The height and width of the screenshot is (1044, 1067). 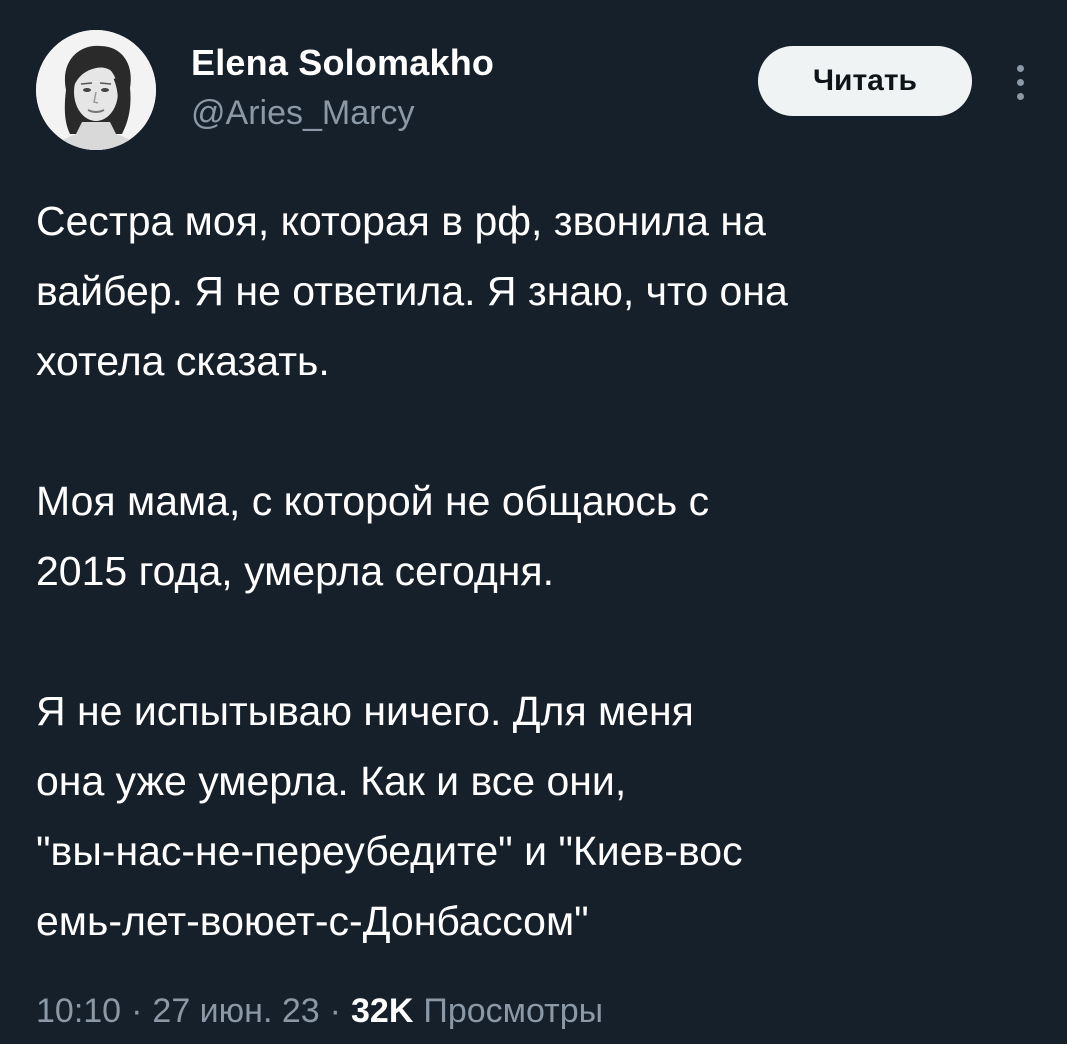 I want to click on tweet-text-line: "вы-нас-не-переубедите" и "Киев-вос, so click(x=389, y=851).